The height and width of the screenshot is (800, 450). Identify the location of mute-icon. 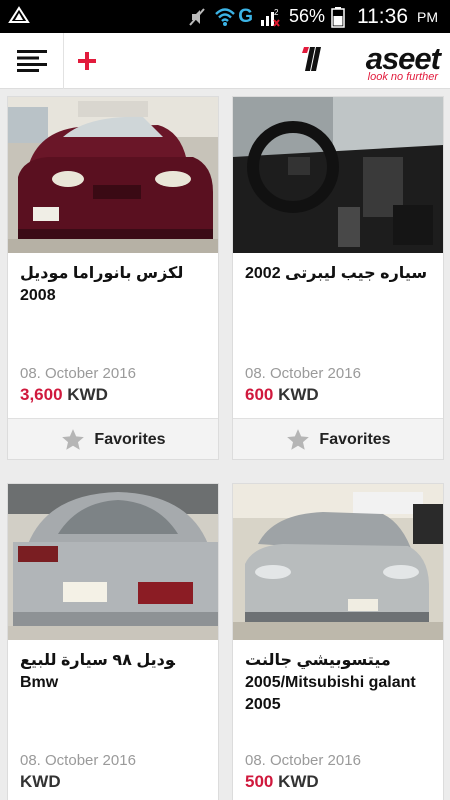
(197, 16).